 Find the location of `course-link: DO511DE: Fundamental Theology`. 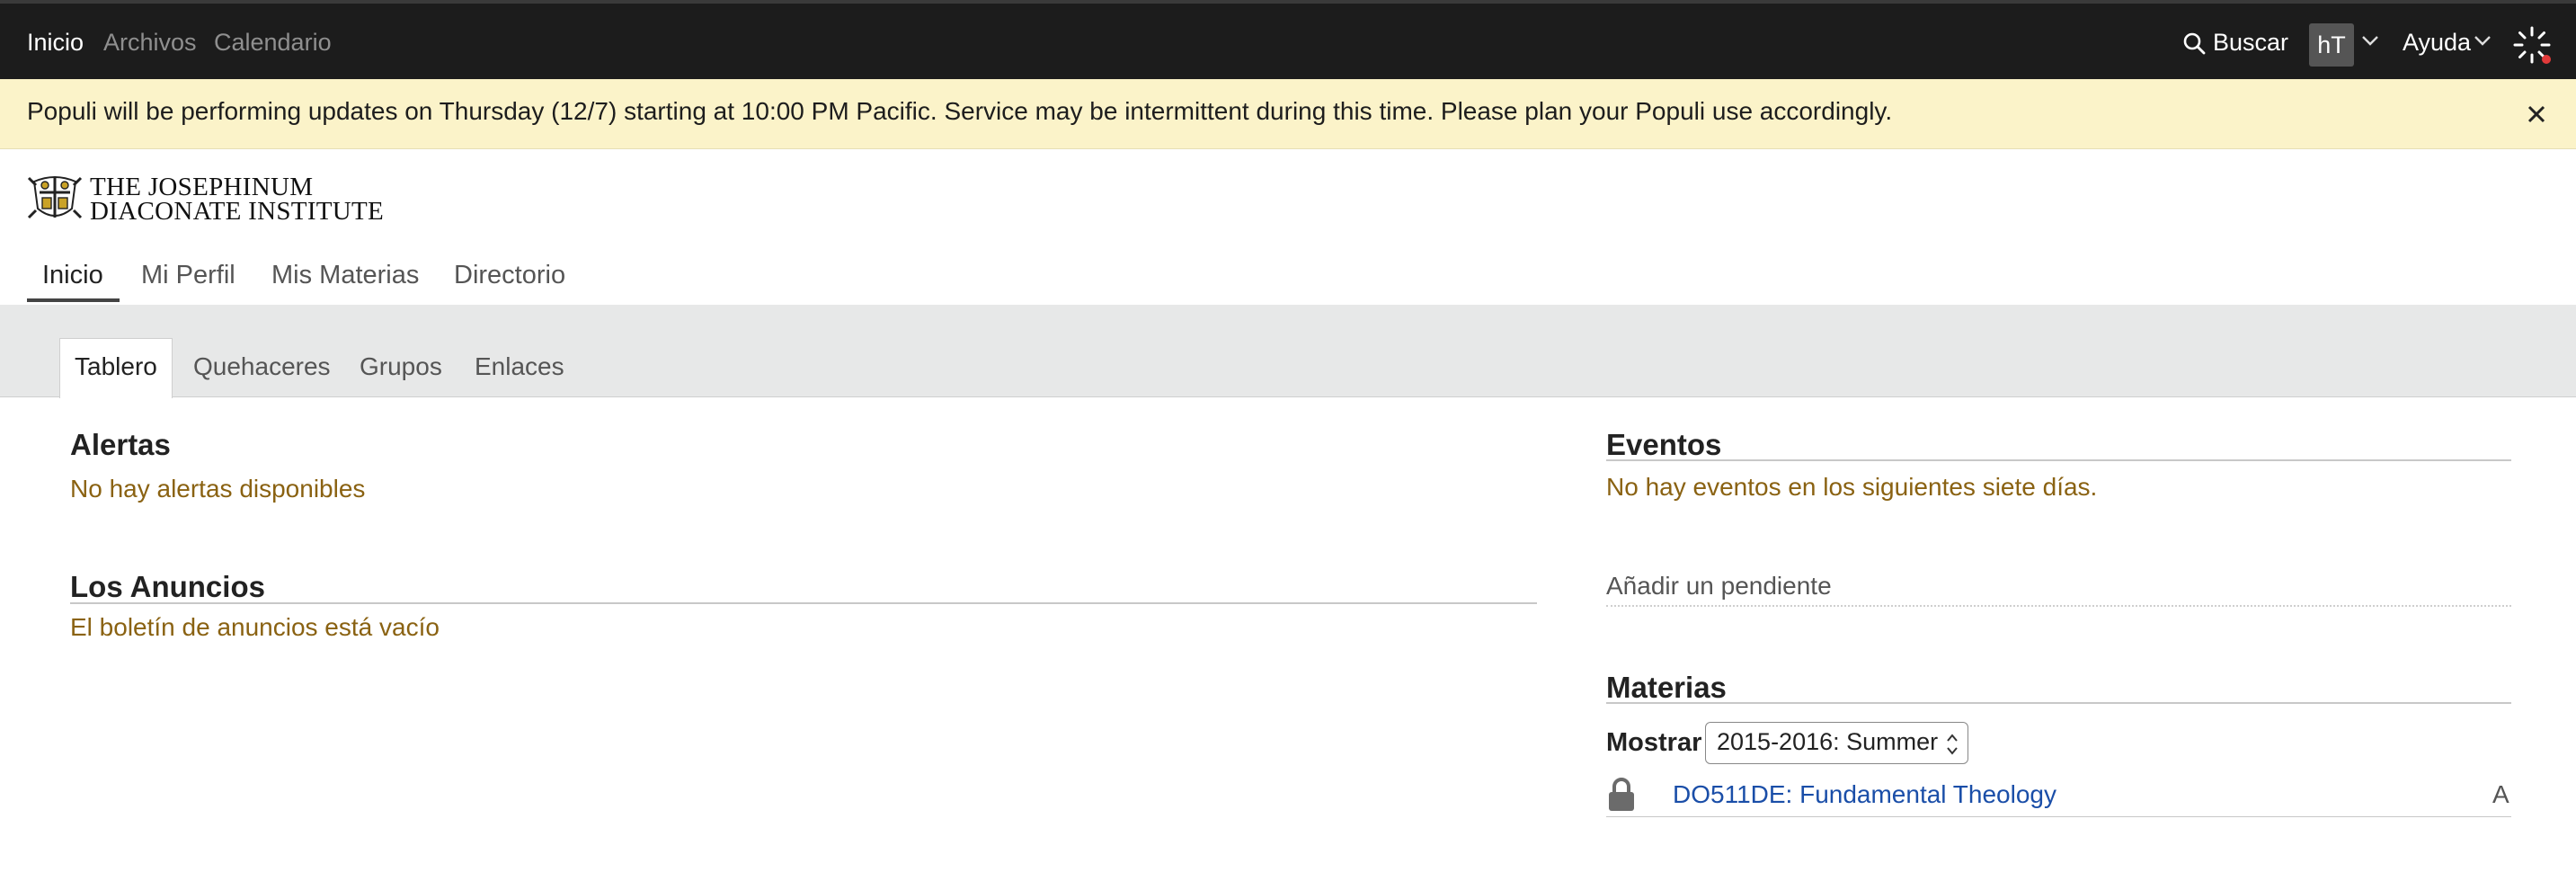

course-link: DO511DE: Fundamental Theology is located at coordinates (1865, 795).